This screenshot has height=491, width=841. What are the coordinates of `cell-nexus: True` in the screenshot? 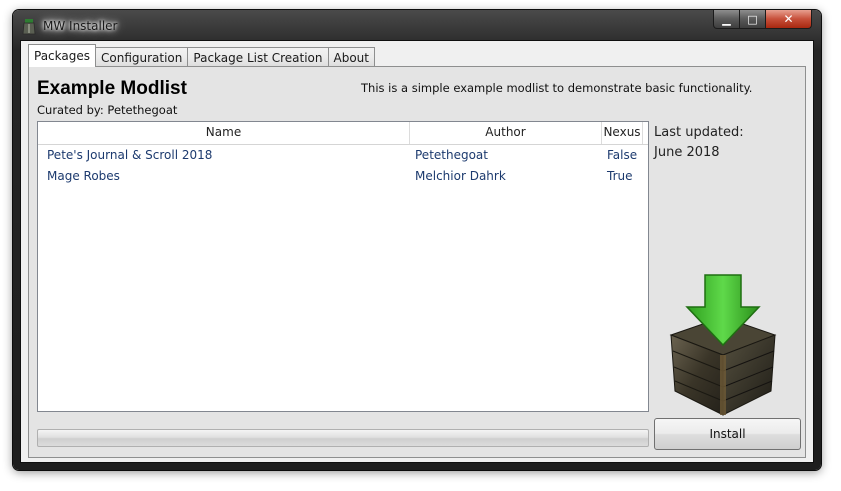 It's located at (620, 176).